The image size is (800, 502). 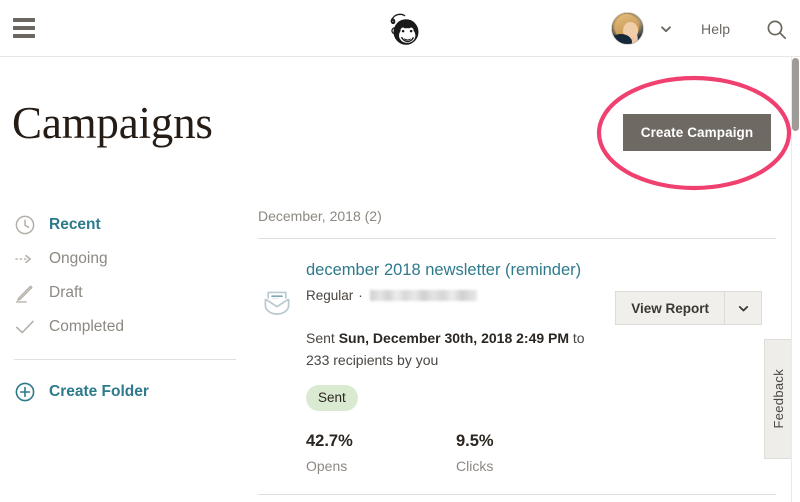 I want to click on sidebar-item-completed: Completed, so click(x=125, y=327).